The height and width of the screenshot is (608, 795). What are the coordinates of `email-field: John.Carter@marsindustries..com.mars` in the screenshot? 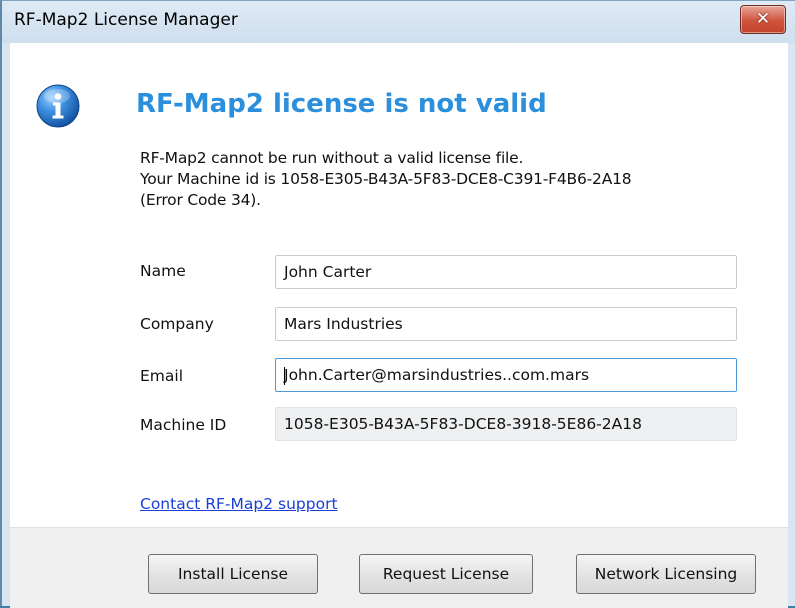 It's located at (506, 375).